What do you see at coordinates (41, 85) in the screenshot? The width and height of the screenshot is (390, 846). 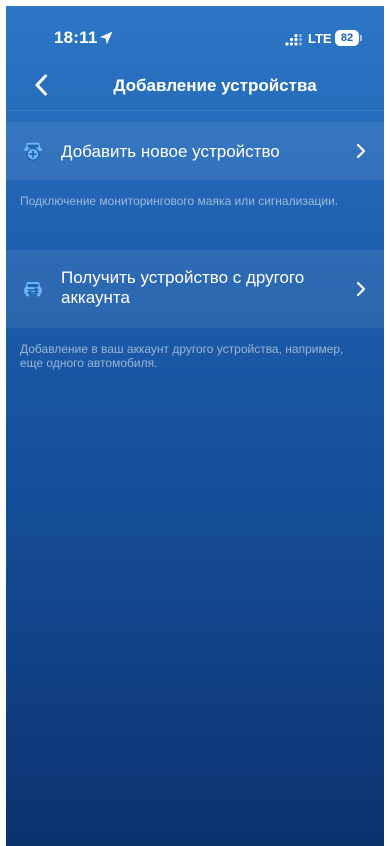 I see `chevron-left-icon` at bounding box center [41, 85].